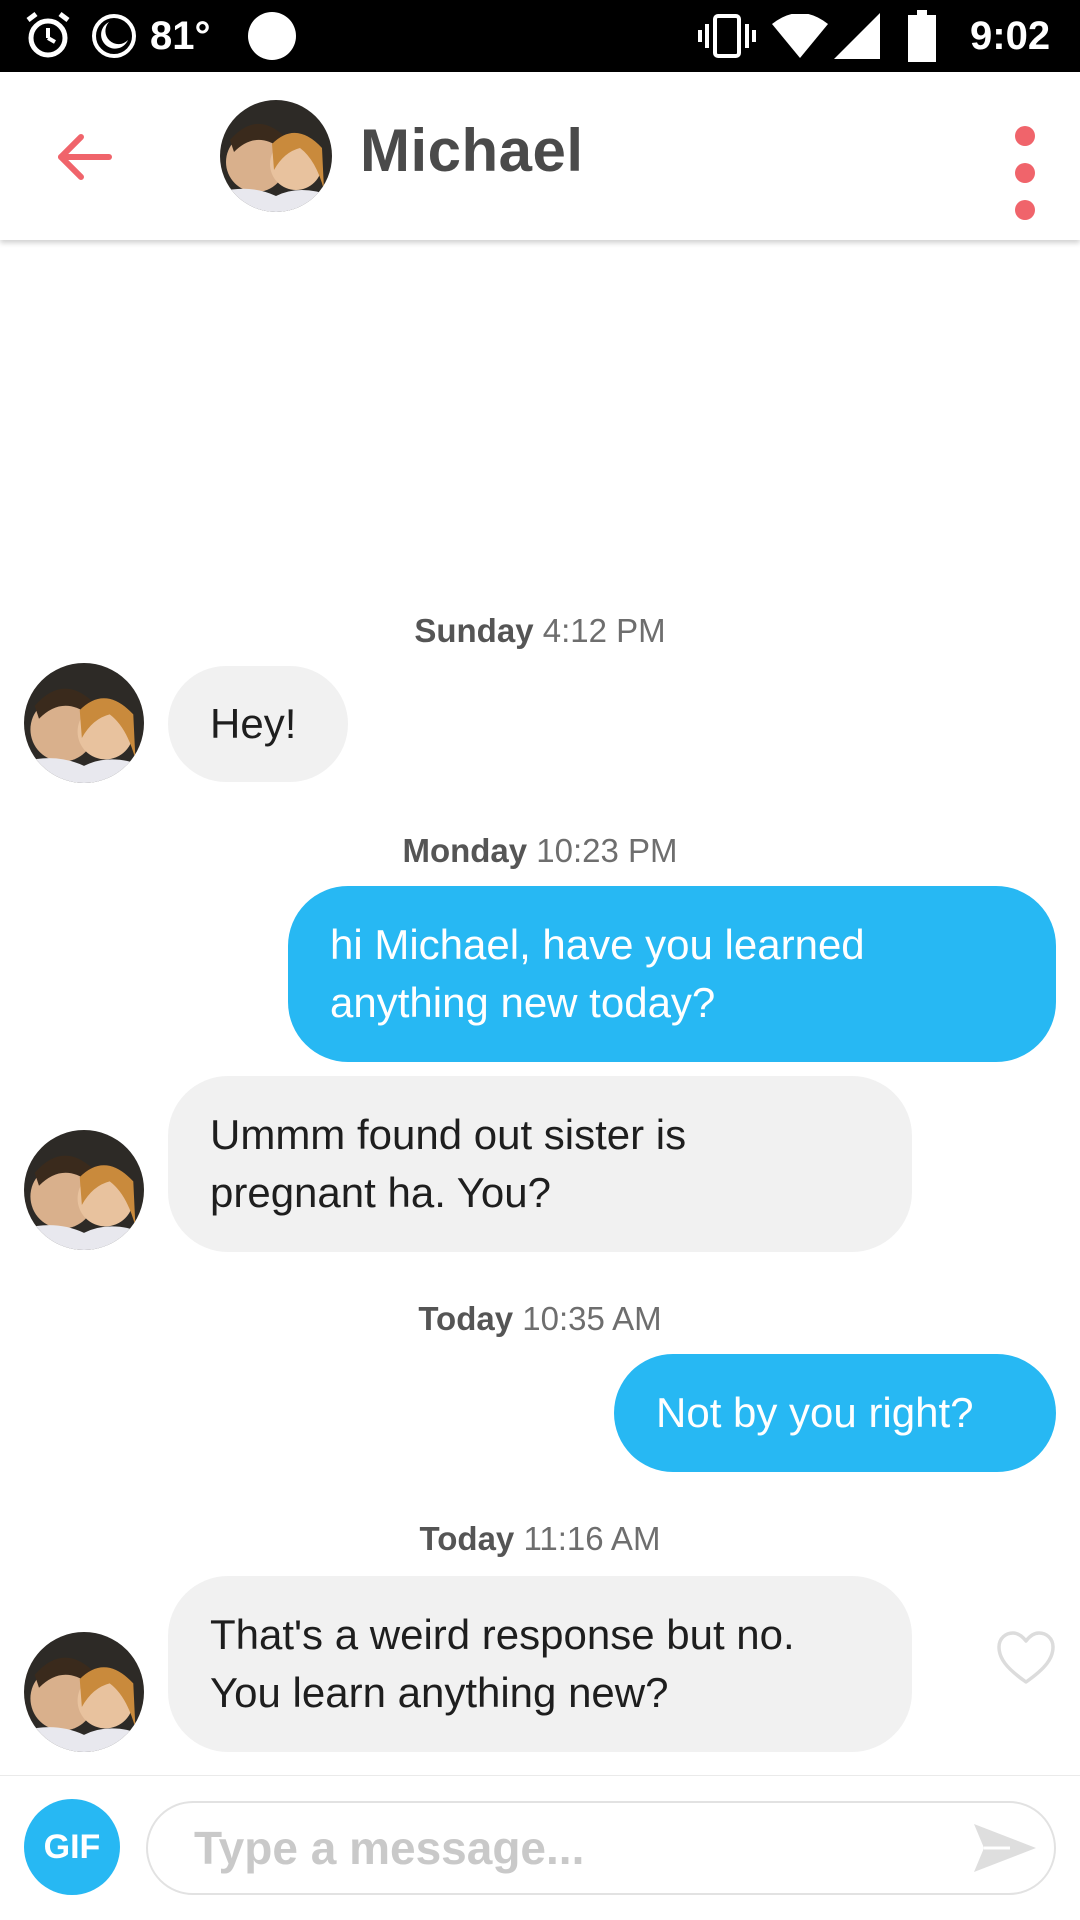 The width and height of the screenshot is (1080, 1920). I want to click on chat-header: Michael, so click(540, 156).